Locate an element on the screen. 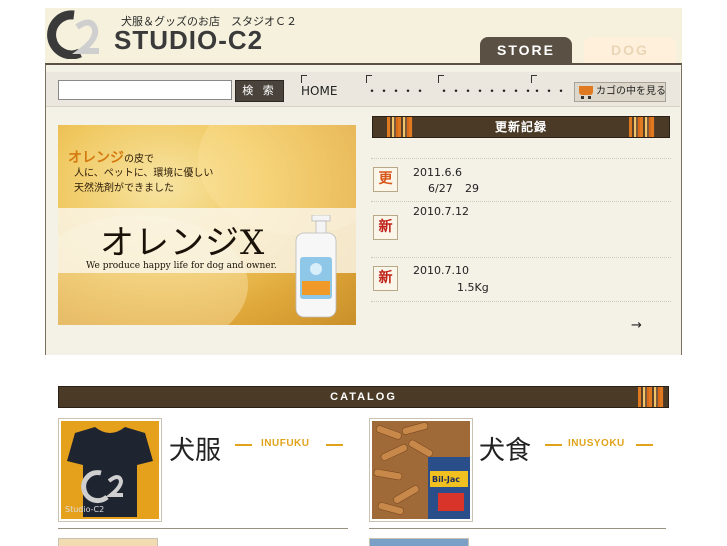  thumb-caption: Studio-C2 is located at coordinates (85, 509).